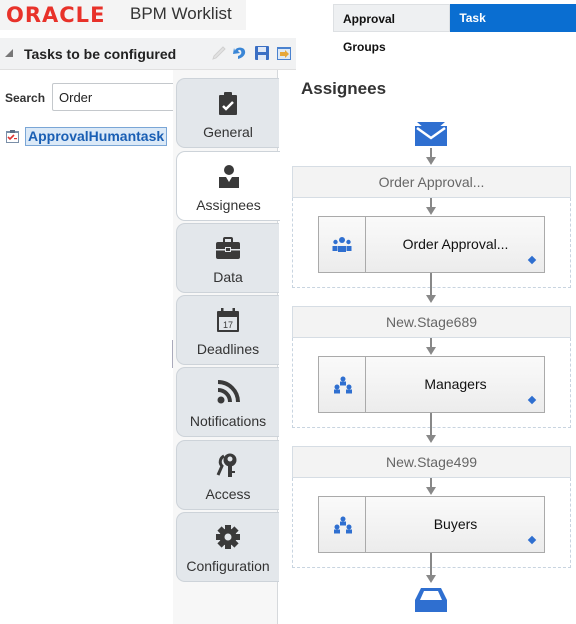  Describe the element at coordinates (431, 322) in the screenshot. I see `stage-header: New.Stage689` at that location.